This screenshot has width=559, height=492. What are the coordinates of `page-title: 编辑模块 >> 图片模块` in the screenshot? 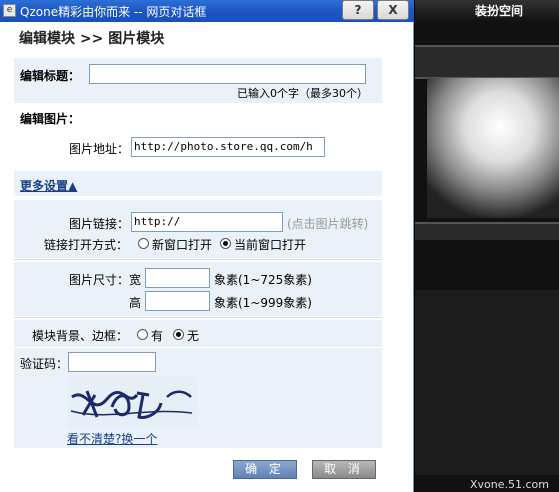 It's located at (92, 39).